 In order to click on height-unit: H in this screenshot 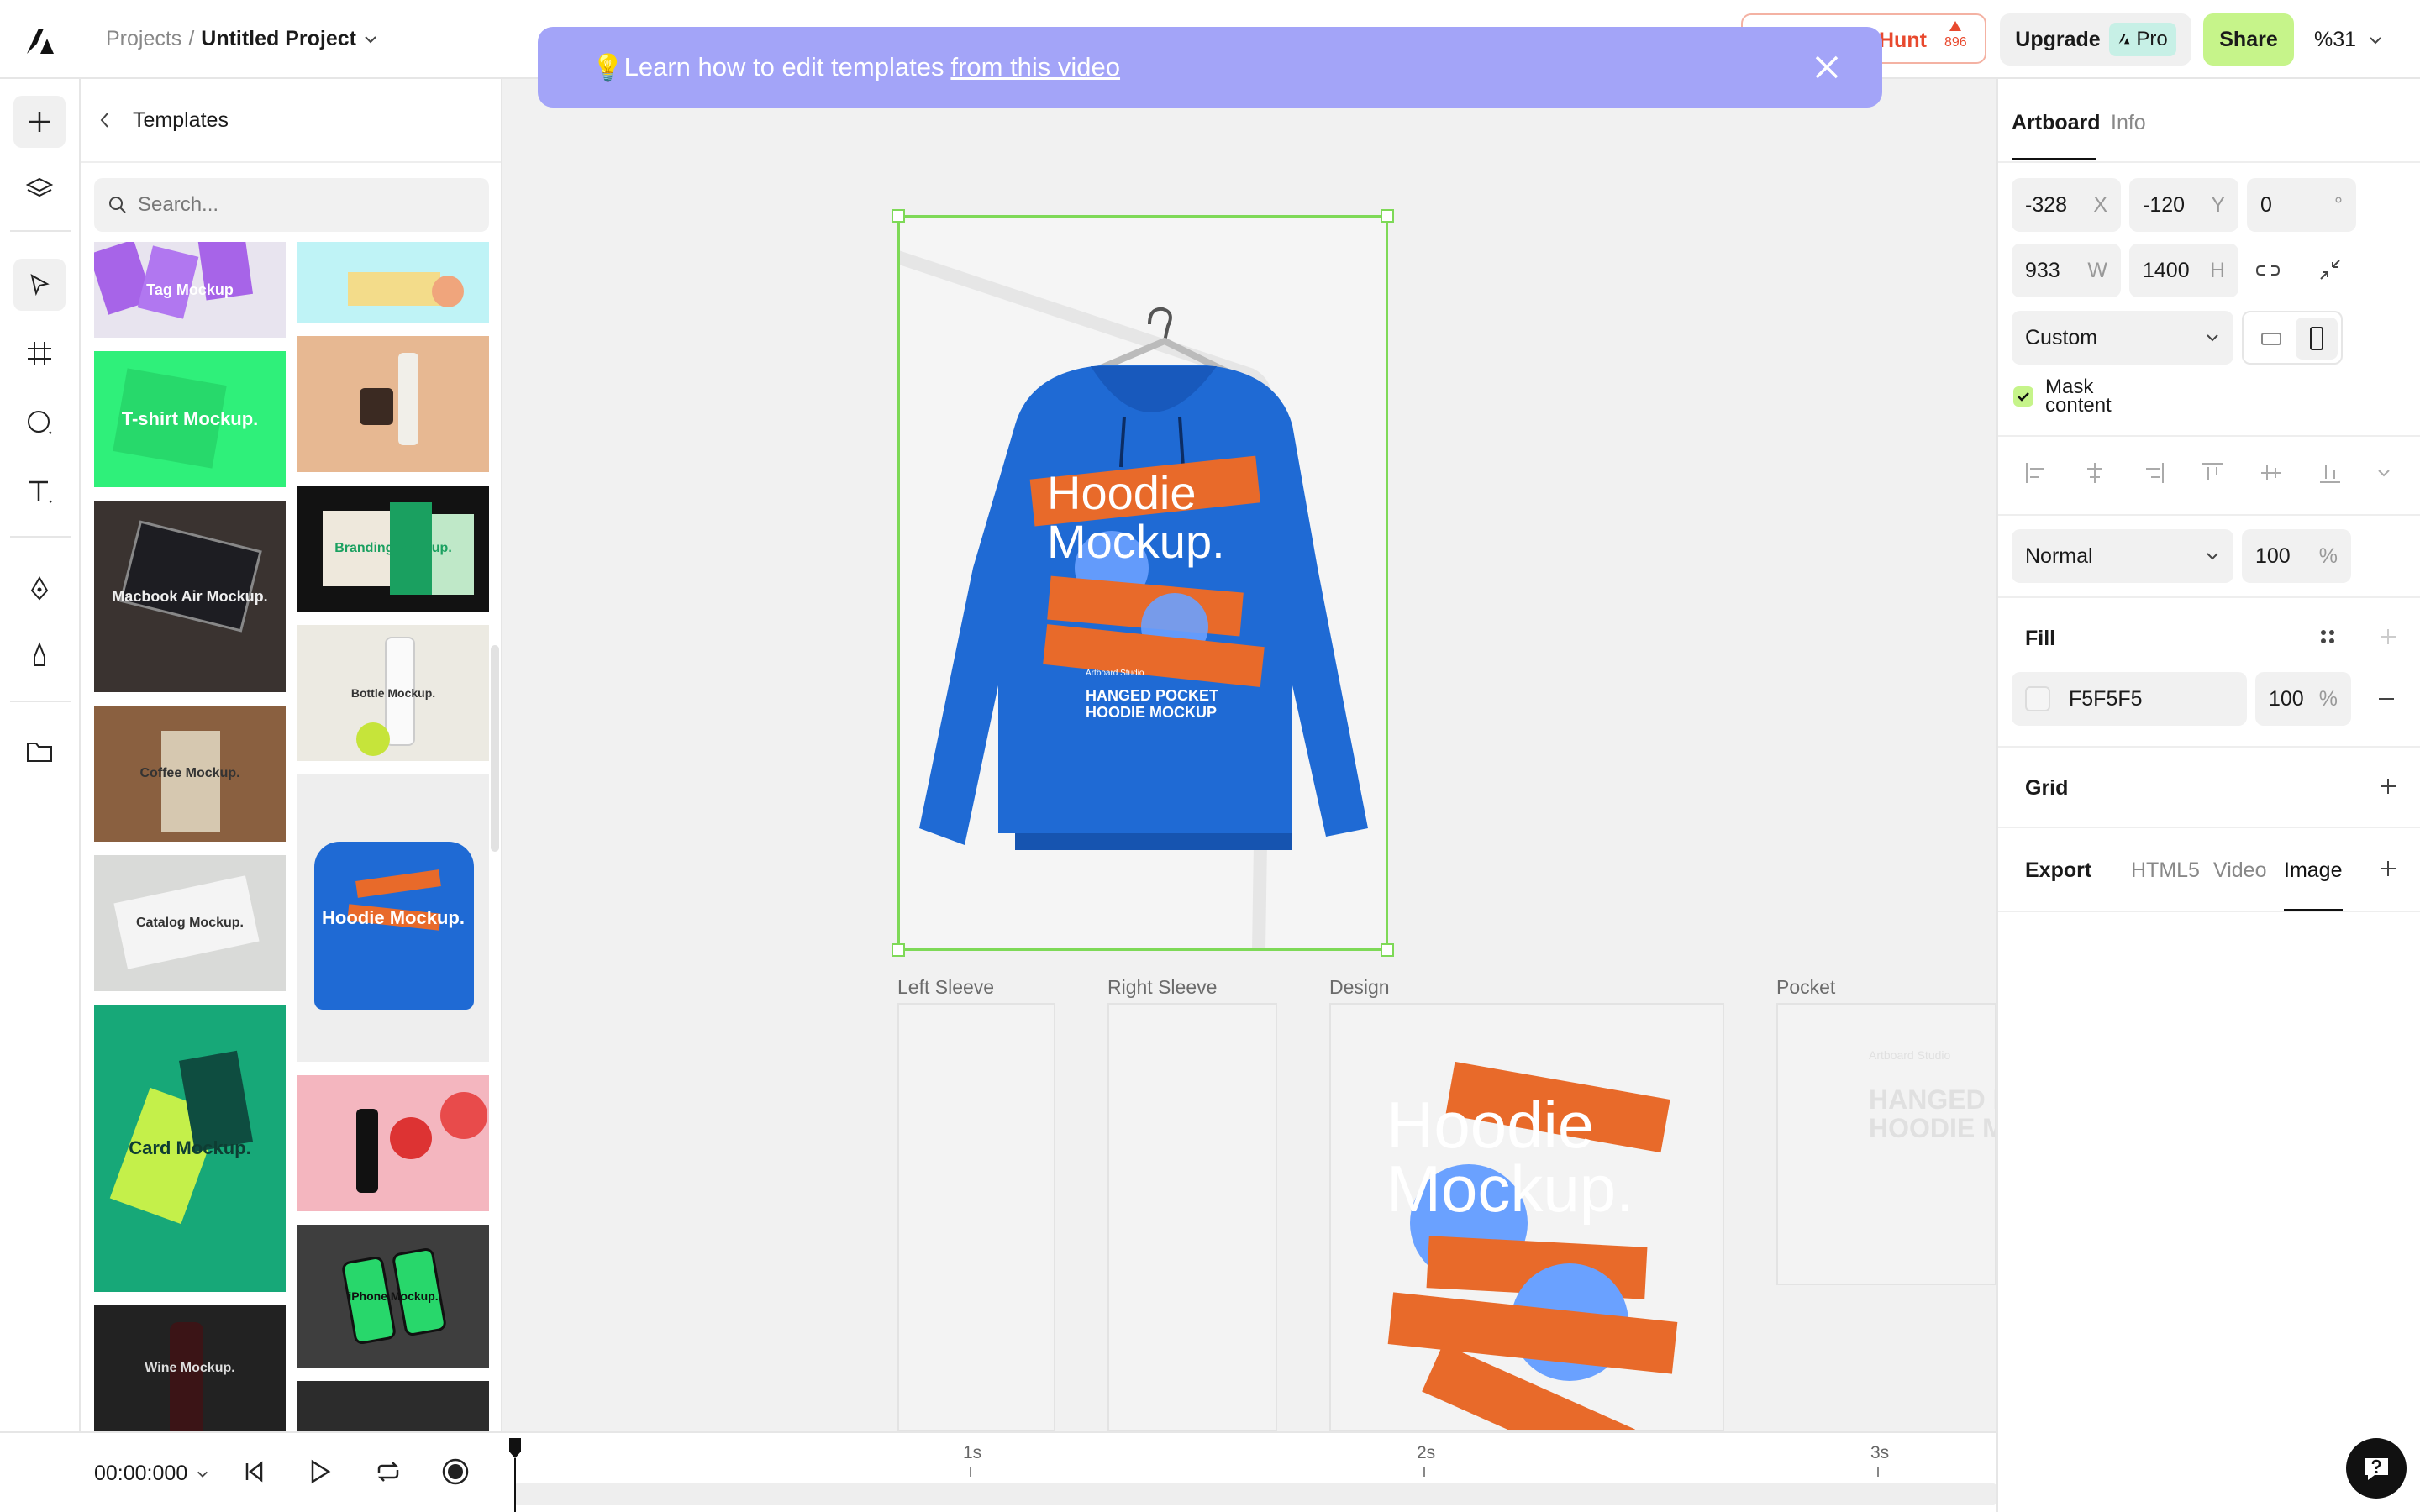, I will do `click(2217, 270)`.